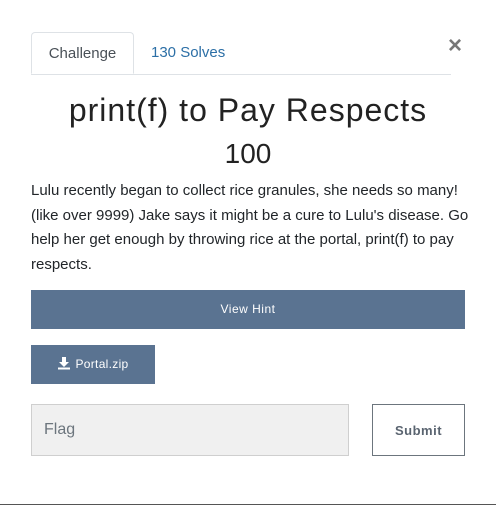  I want to click on challenge-tabs: Challenge 130 Solves, so click(241, 53).